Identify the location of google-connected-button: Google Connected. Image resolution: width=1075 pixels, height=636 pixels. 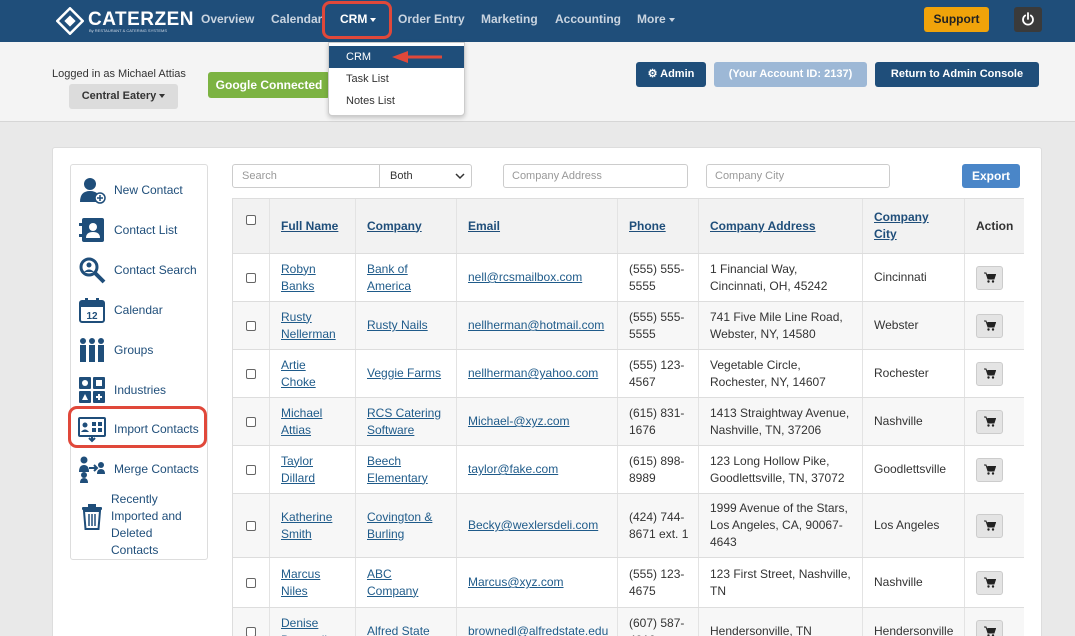
(269, 85).